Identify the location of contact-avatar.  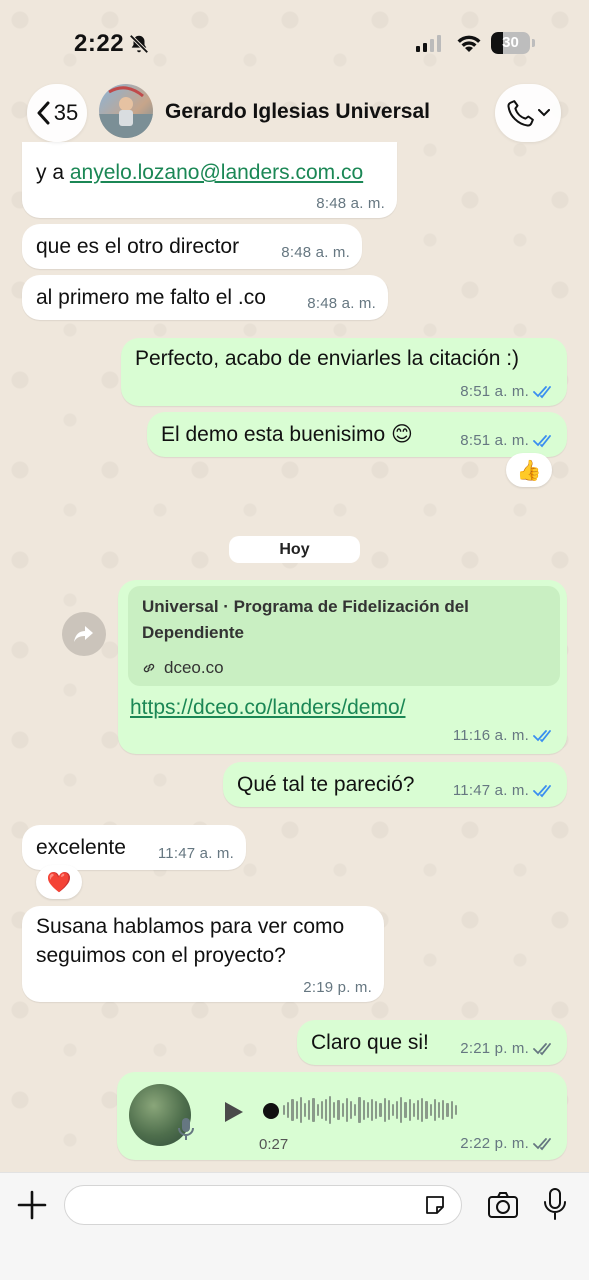
(126, 111).